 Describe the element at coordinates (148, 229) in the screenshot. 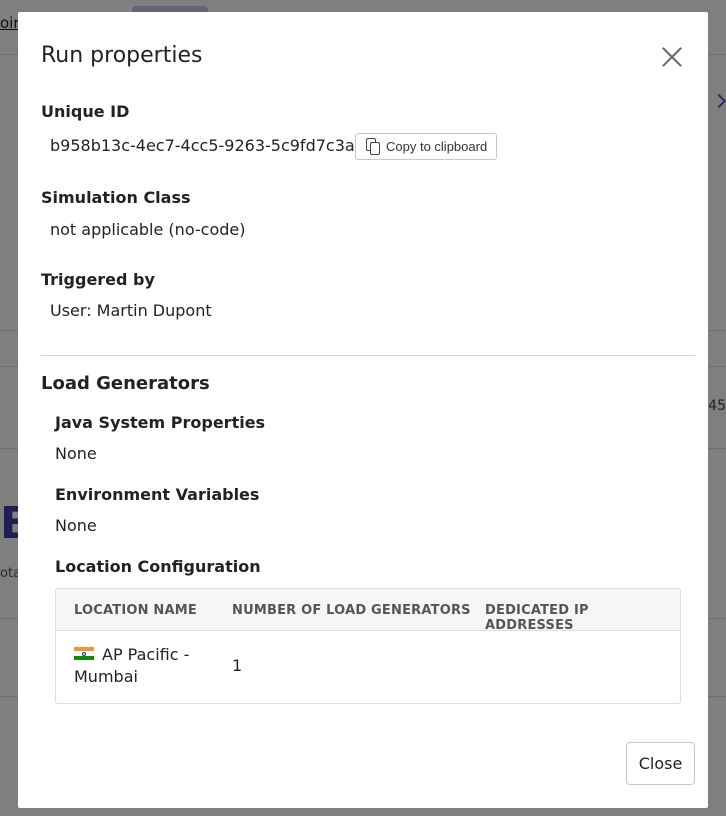

I see `simulation-class-value: not applicable (no-code)` at that location.